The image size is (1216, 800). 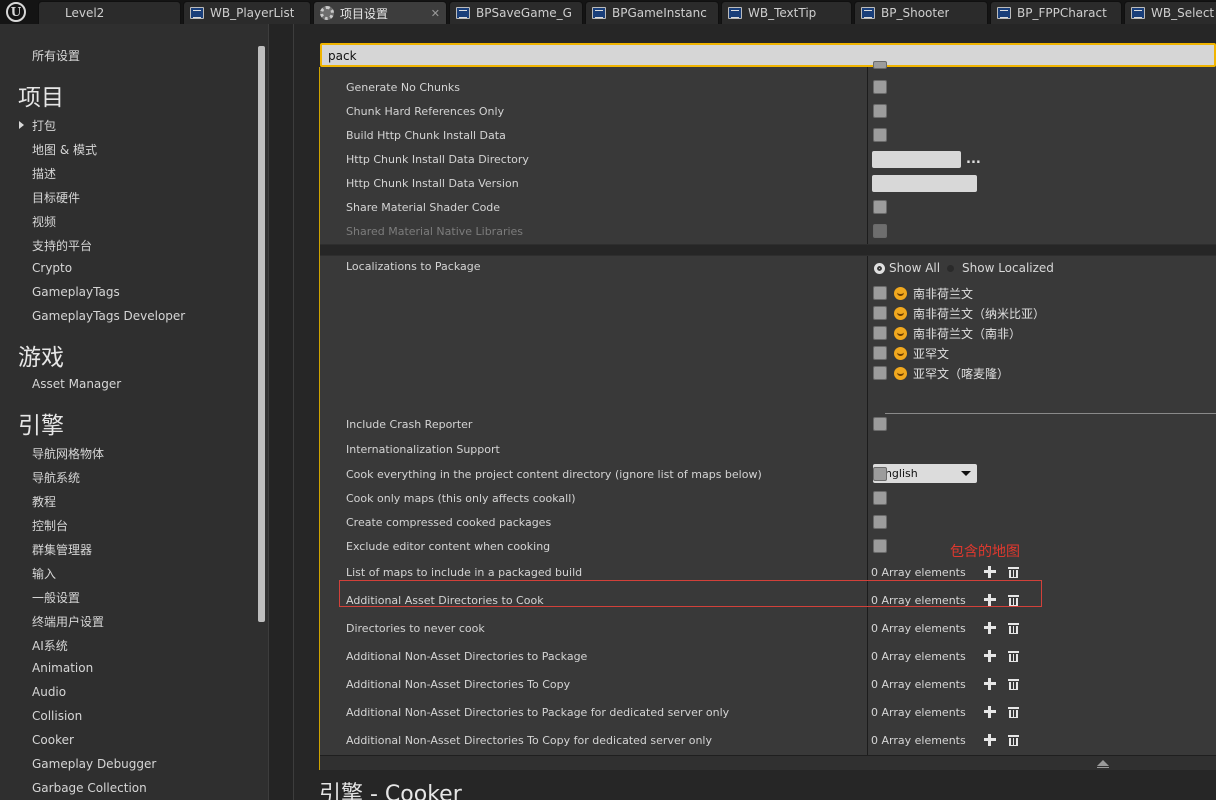 What do you see at coordinates (380, 12) in the screenshot?
I see `tab-project-settings: 项目设置 ✕` at bounding box center [380, 12].